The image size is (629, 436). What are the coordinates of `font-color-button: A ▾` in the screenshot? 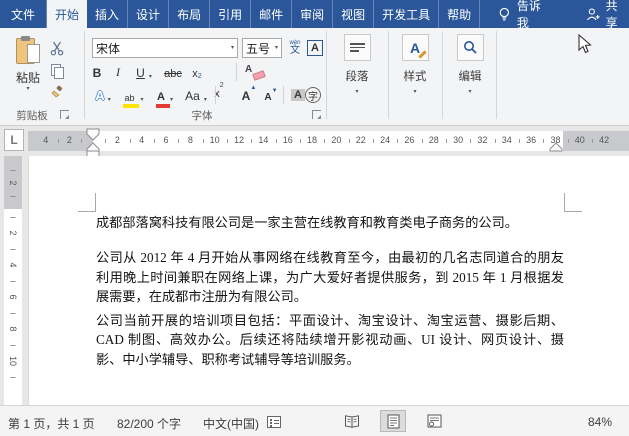 It's located at (165, 96).